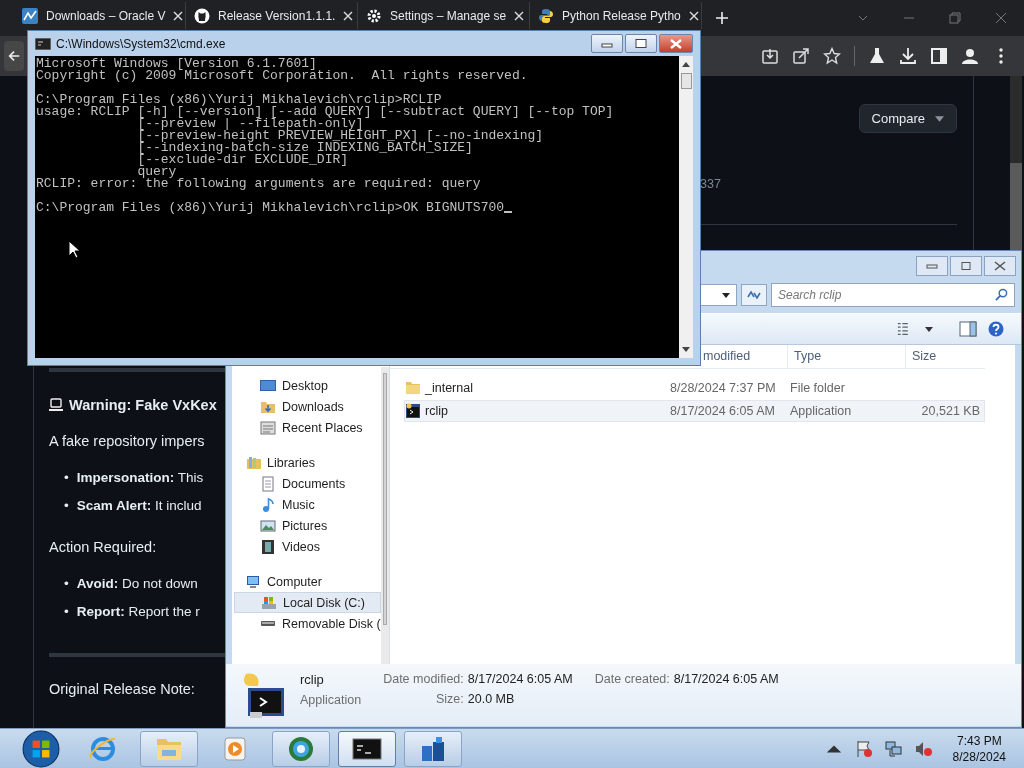  What do you see at coordinates (745, 356) in the screenshot?
I see `column-header: modified` at bounding box center [745, 356].